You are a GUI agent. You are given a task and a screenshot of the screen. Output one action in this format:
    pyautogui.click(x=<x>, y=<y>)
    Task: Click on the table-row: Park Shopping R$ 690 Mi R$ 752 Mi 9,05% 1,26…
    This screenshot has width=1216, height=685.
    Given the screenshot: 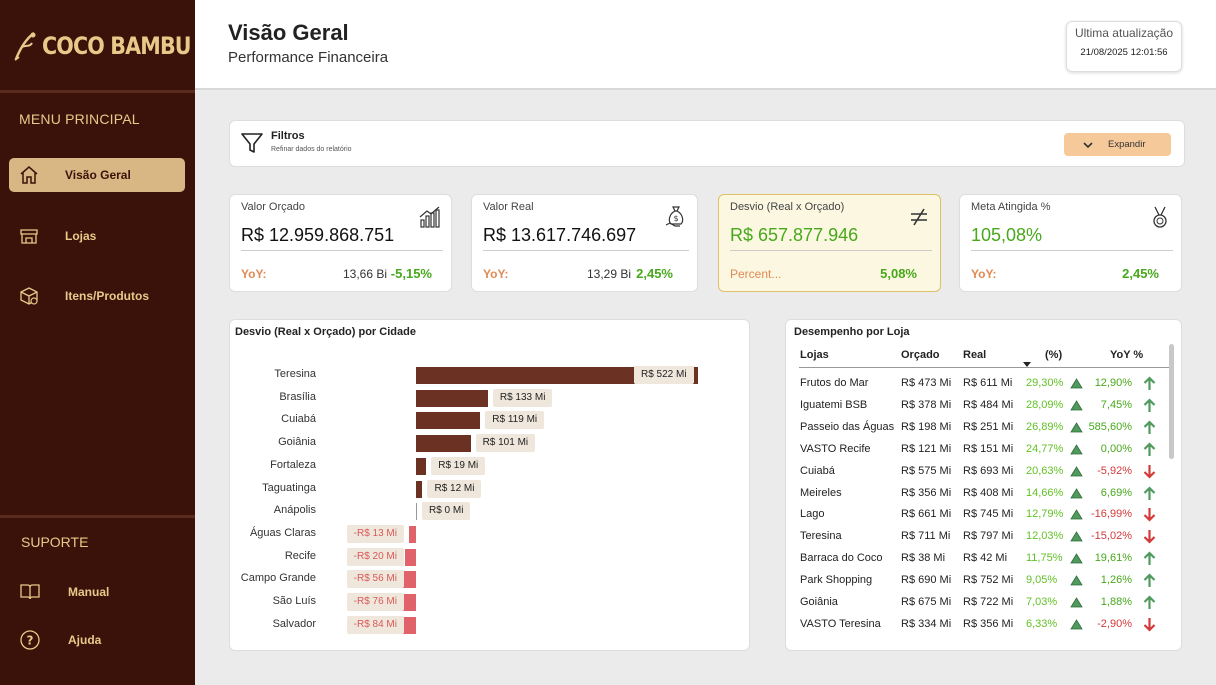 What is the action you would take?
    pyautogui.click(x=976, y=581)
    